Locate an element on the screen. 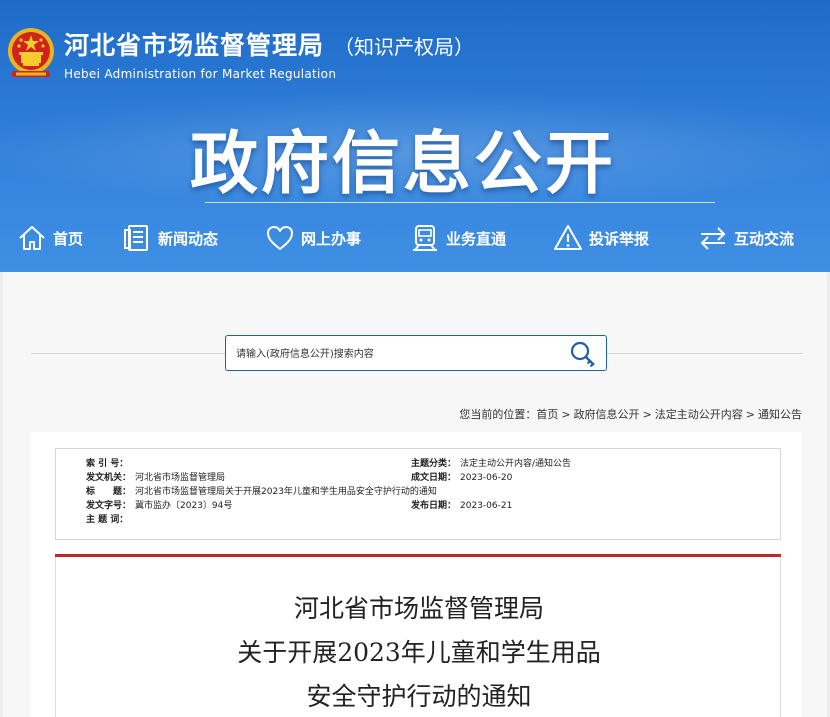 Image resolution: width=830 pixels, height=717 pixels. meta-title: 标 题： 河北省市场监督管理局关于开展2023年儿童和学生用品安全守护行动的通知 is located at coordinates (261, 492).